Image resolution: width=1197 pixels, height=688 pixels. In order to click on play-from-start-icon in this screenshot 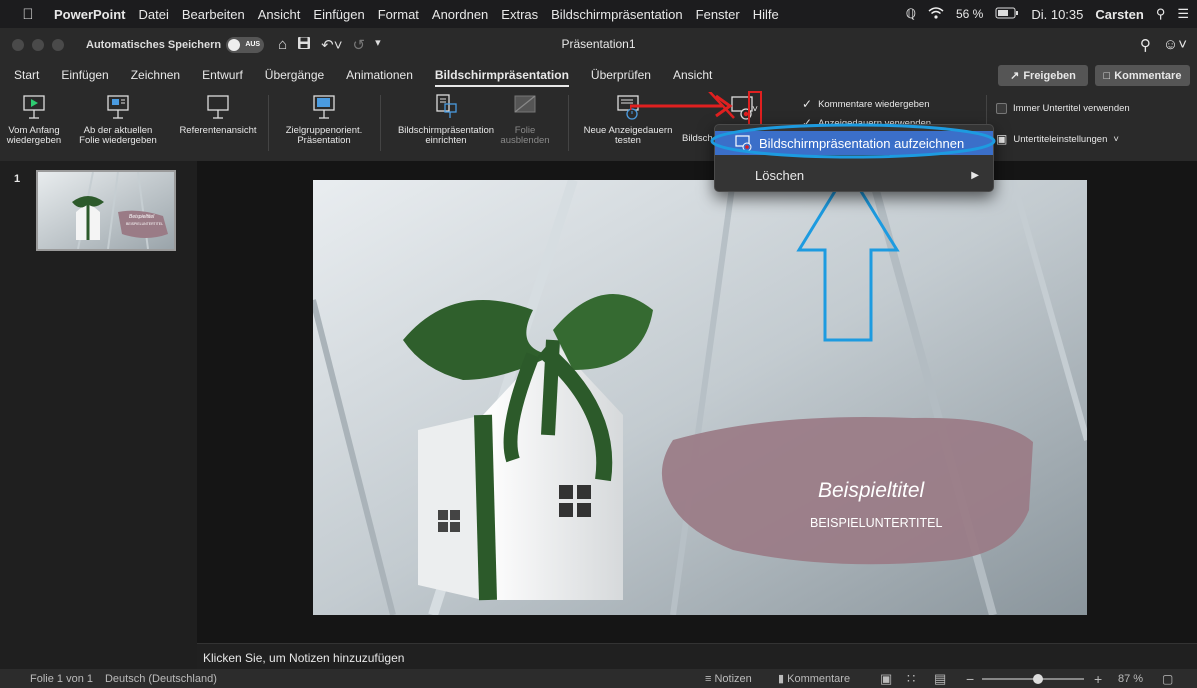, I will do `click(34, 107)`.